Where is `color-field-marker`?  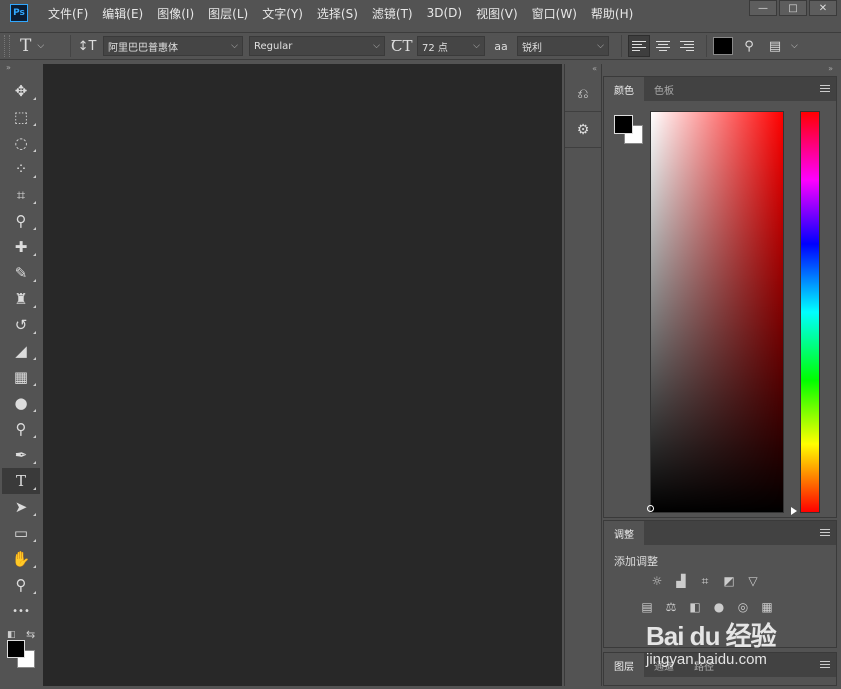
color-field-marker is located at coordinates (650, 508).